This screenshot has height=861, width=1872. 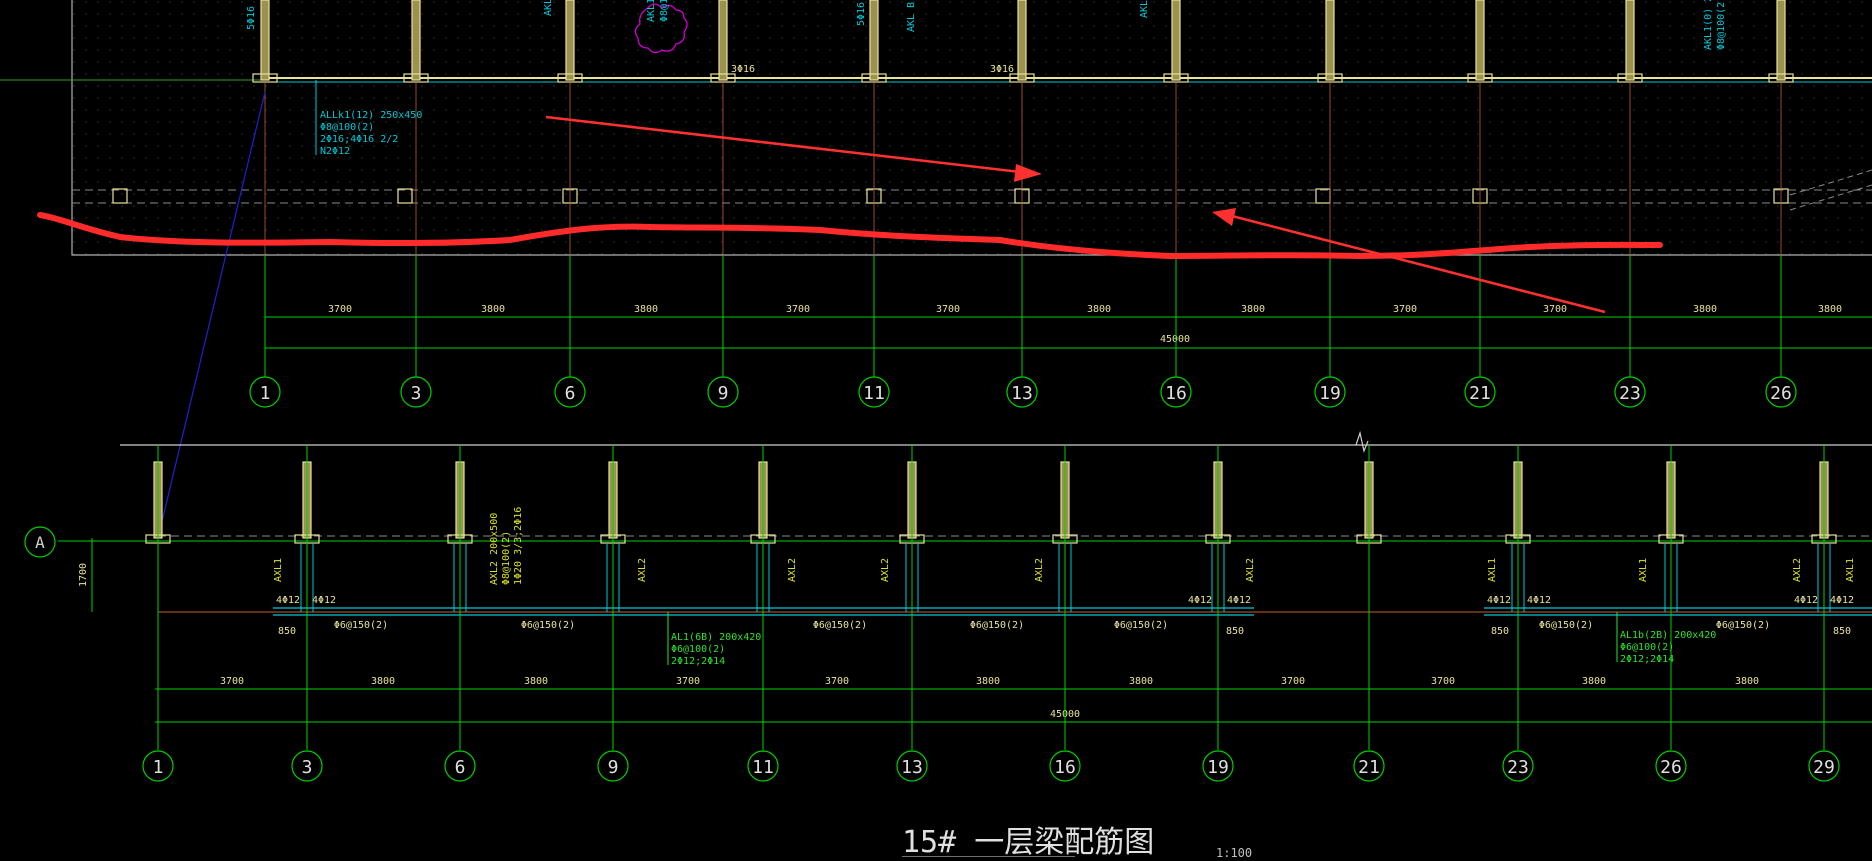 I want to click on al1-callout-3: 2Φ12;2Φ14, so click(x=698, y=661).